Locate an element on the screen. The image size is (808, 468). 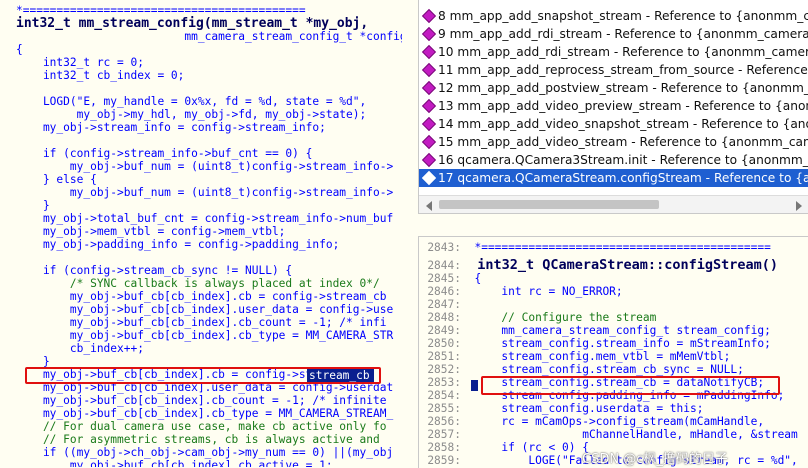
right-code-line-text: stream_config.mem_vtbl = mMemVtbl; is located at coordinates (596, 356).